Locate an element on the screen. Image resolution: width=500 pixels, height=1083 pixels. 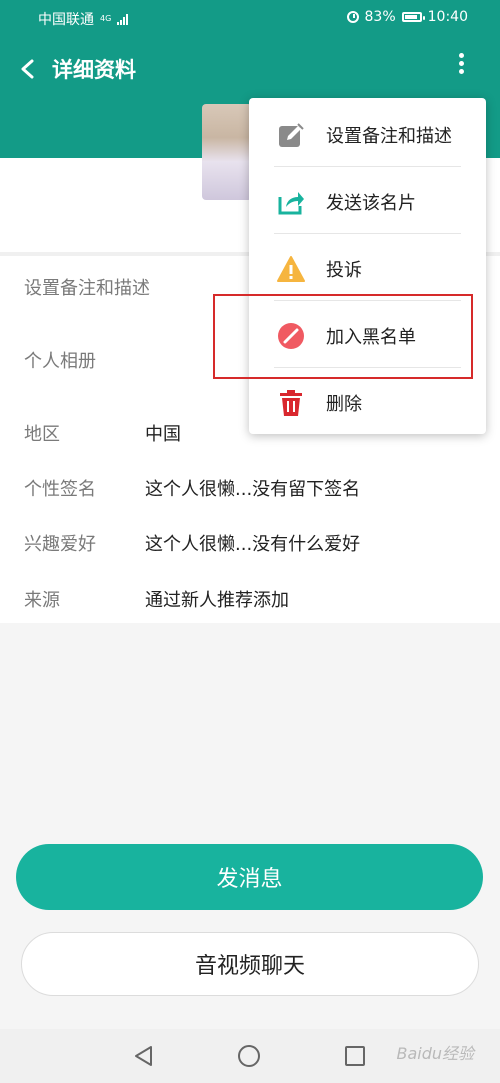
row-label: 个性签名 is located at coordinates (60, 489).